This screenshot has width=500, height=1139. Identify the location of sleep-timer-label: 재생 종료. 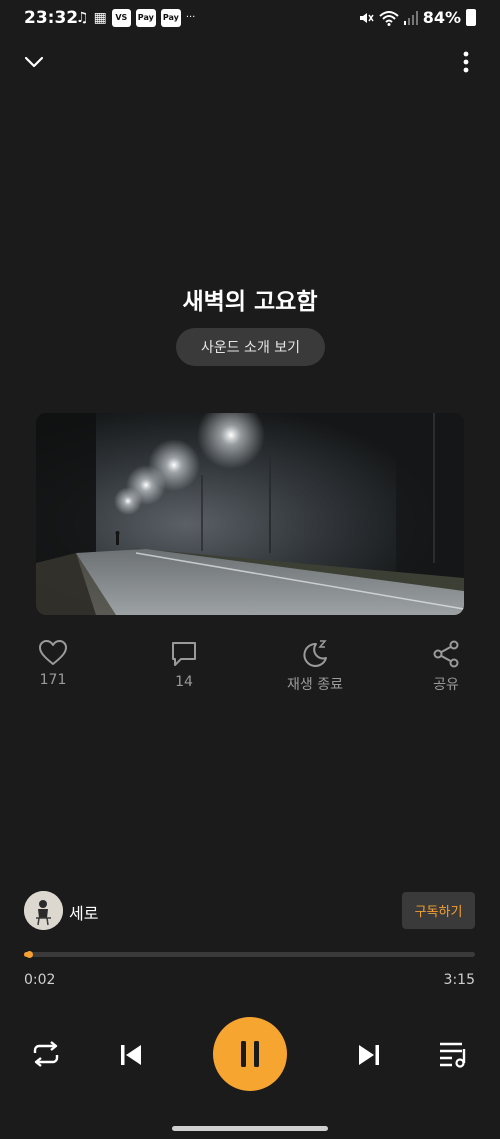
(315, 685).